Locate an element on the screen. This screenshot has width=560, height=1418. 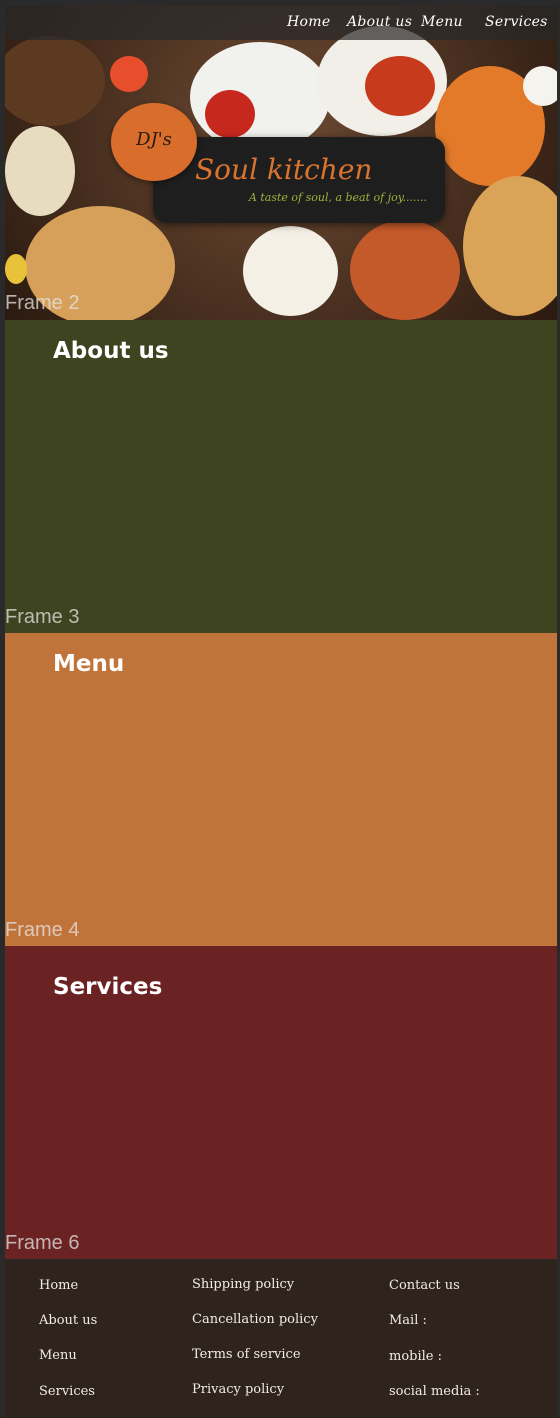
about-section-title: About us is located at coordinates (111, 351).